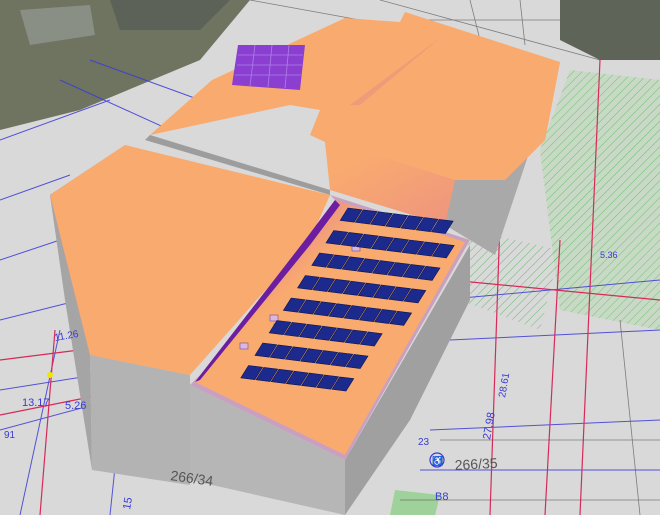  Describe the element at coordinates (36, 403) in the screenshot. I see `dimension-label: 13.17` at that location.